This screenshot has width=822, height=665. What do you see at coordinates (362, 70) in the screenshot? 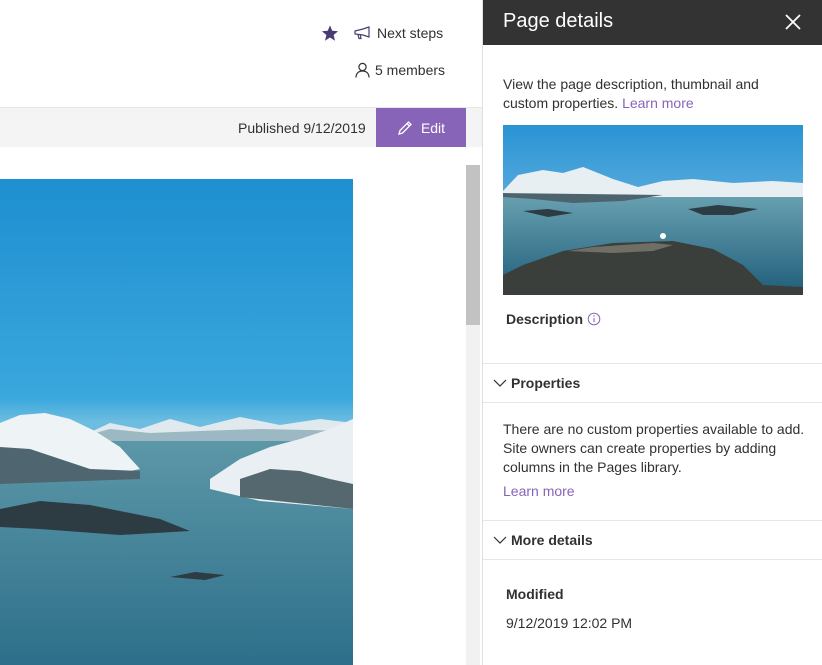
I see `person-icon` at bounding box center [362, 70].